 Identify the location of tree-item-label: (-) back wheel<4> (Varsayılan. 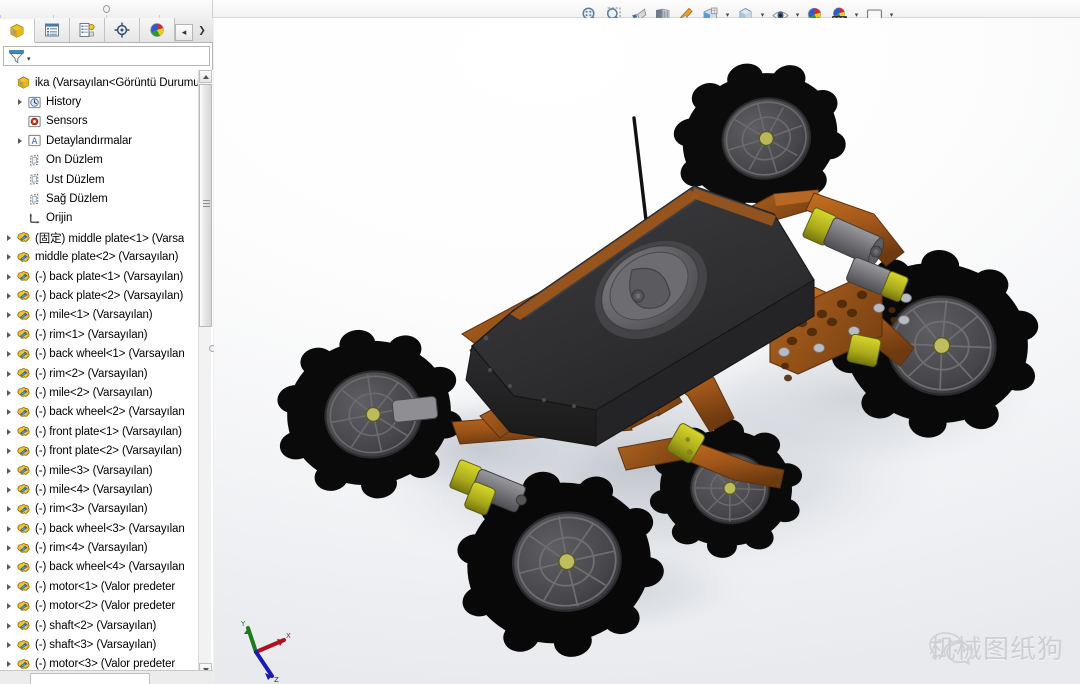
(110, 567).